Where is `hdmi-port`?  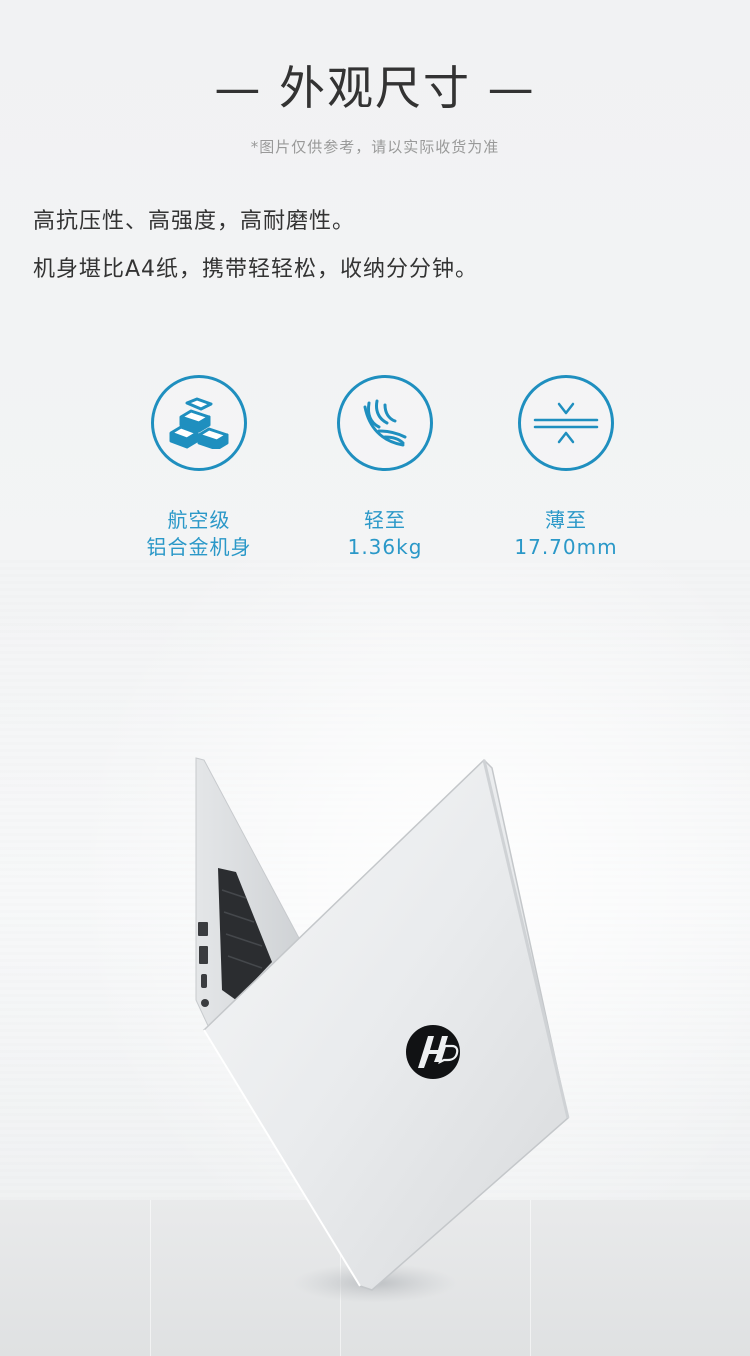 hdmi-port is located at coordinates (203, 929).